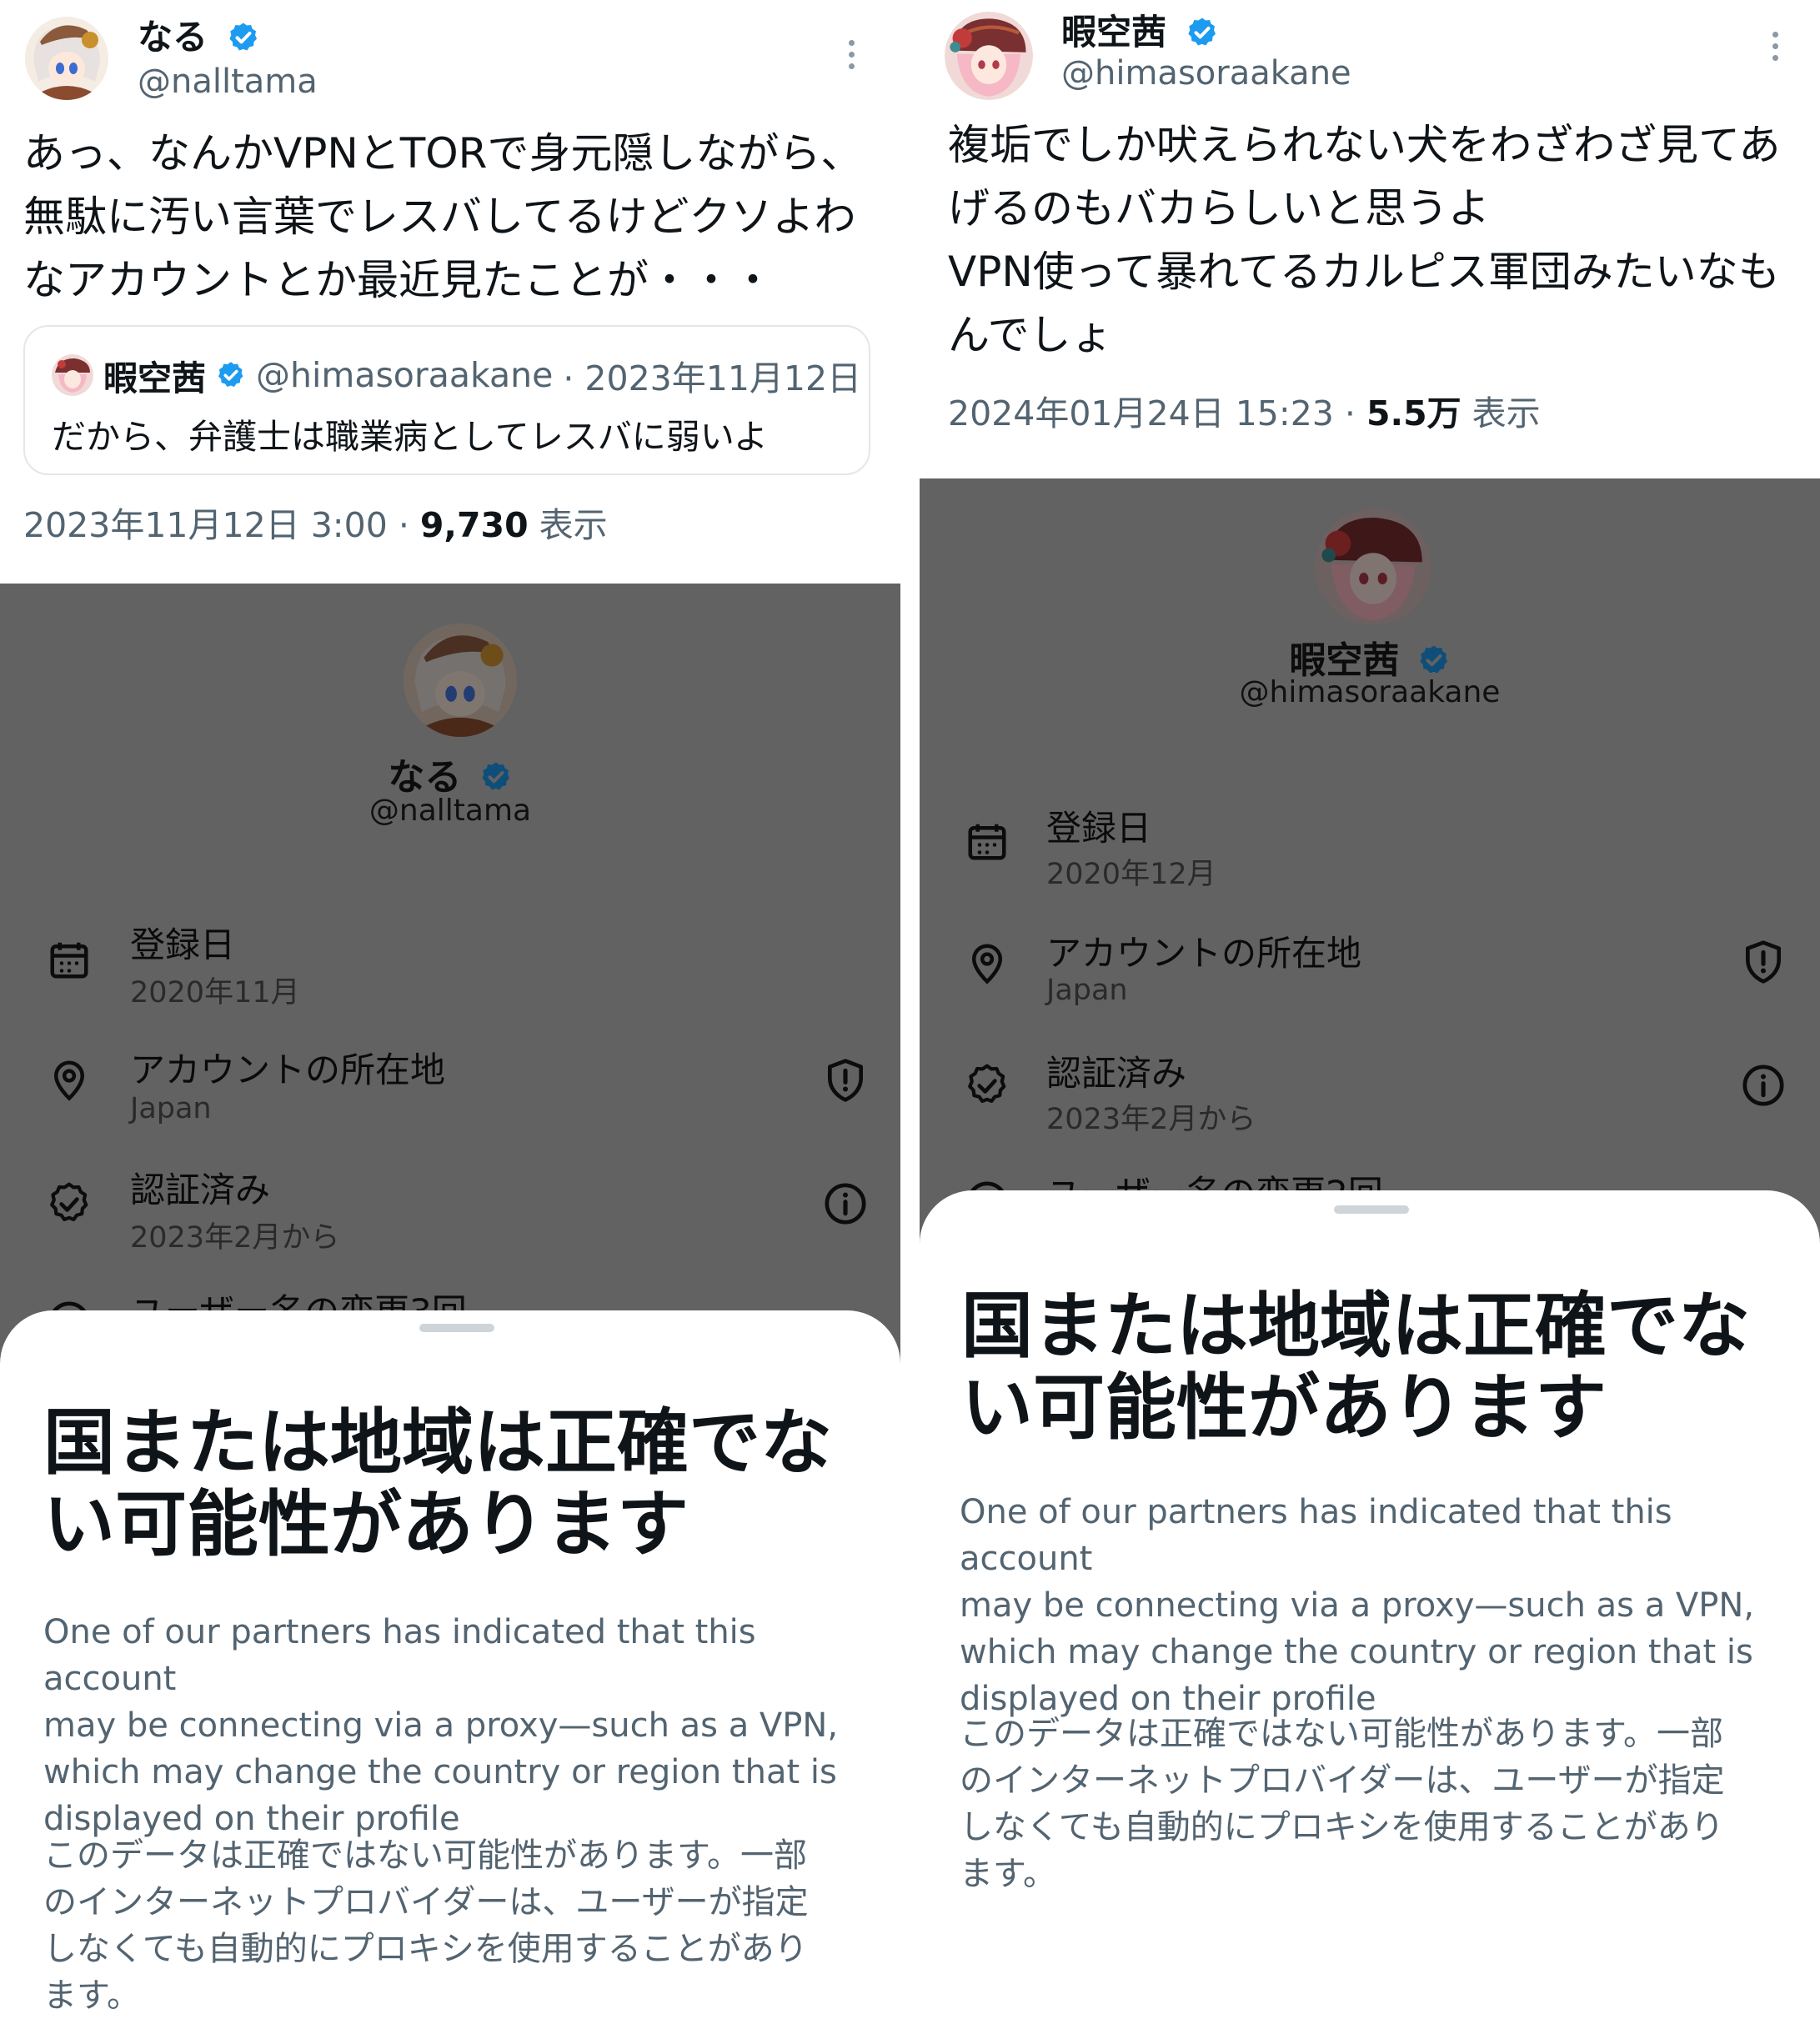 The height and width of the screenshot is (2039, 1820). I want to click on tweet-author-handle: @nalltama, so click(228, 81).